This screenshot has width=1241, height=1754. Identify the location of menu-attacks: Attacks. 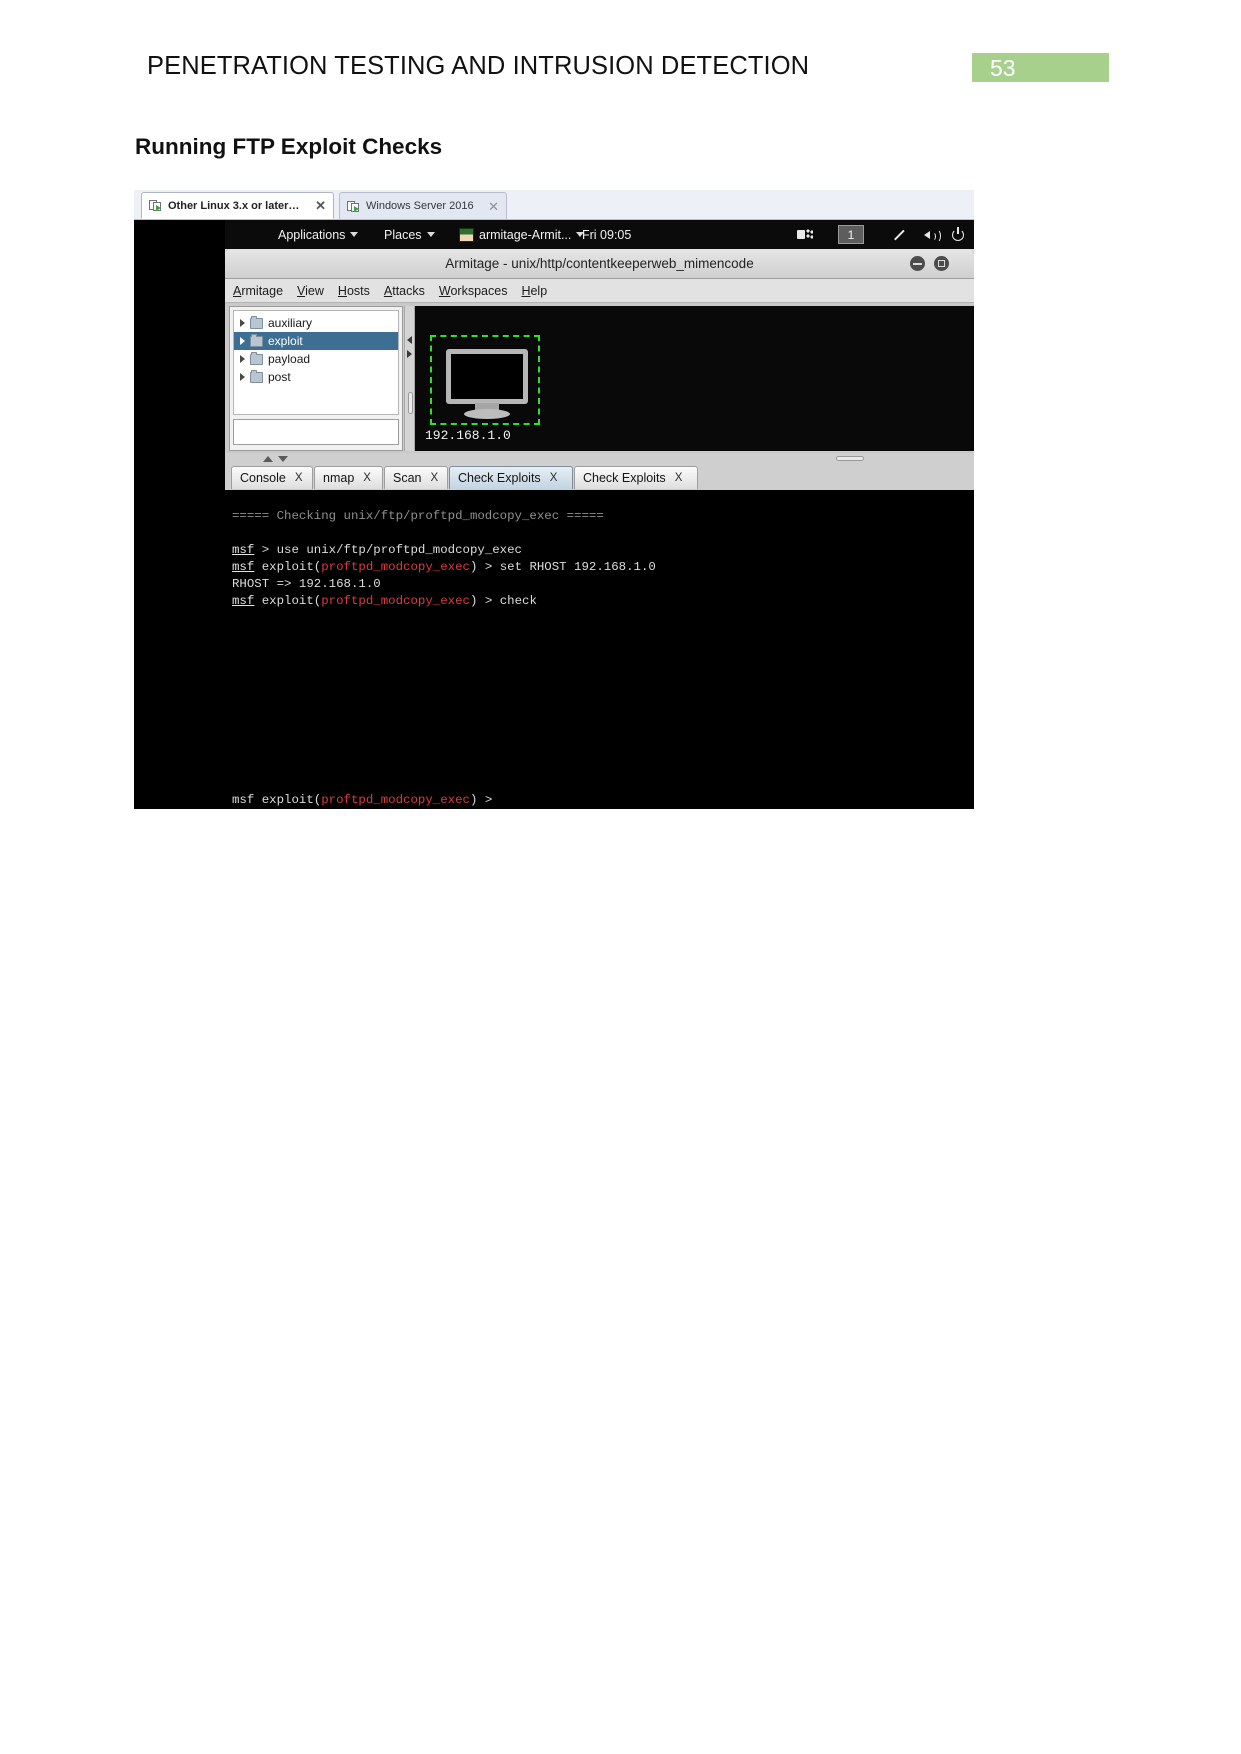
(404, 291).